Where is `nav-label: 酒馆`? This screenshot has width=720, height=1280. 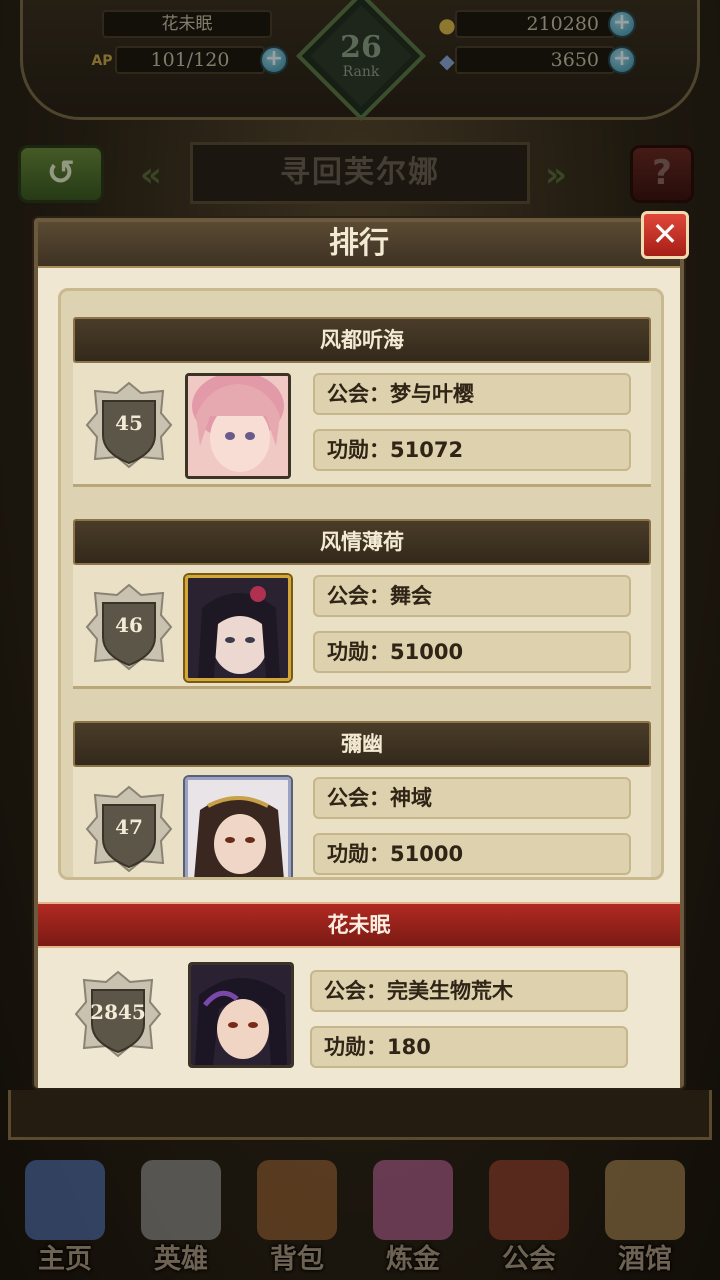 nav-label: 酒馆 is located at coordinates (645, 1259).